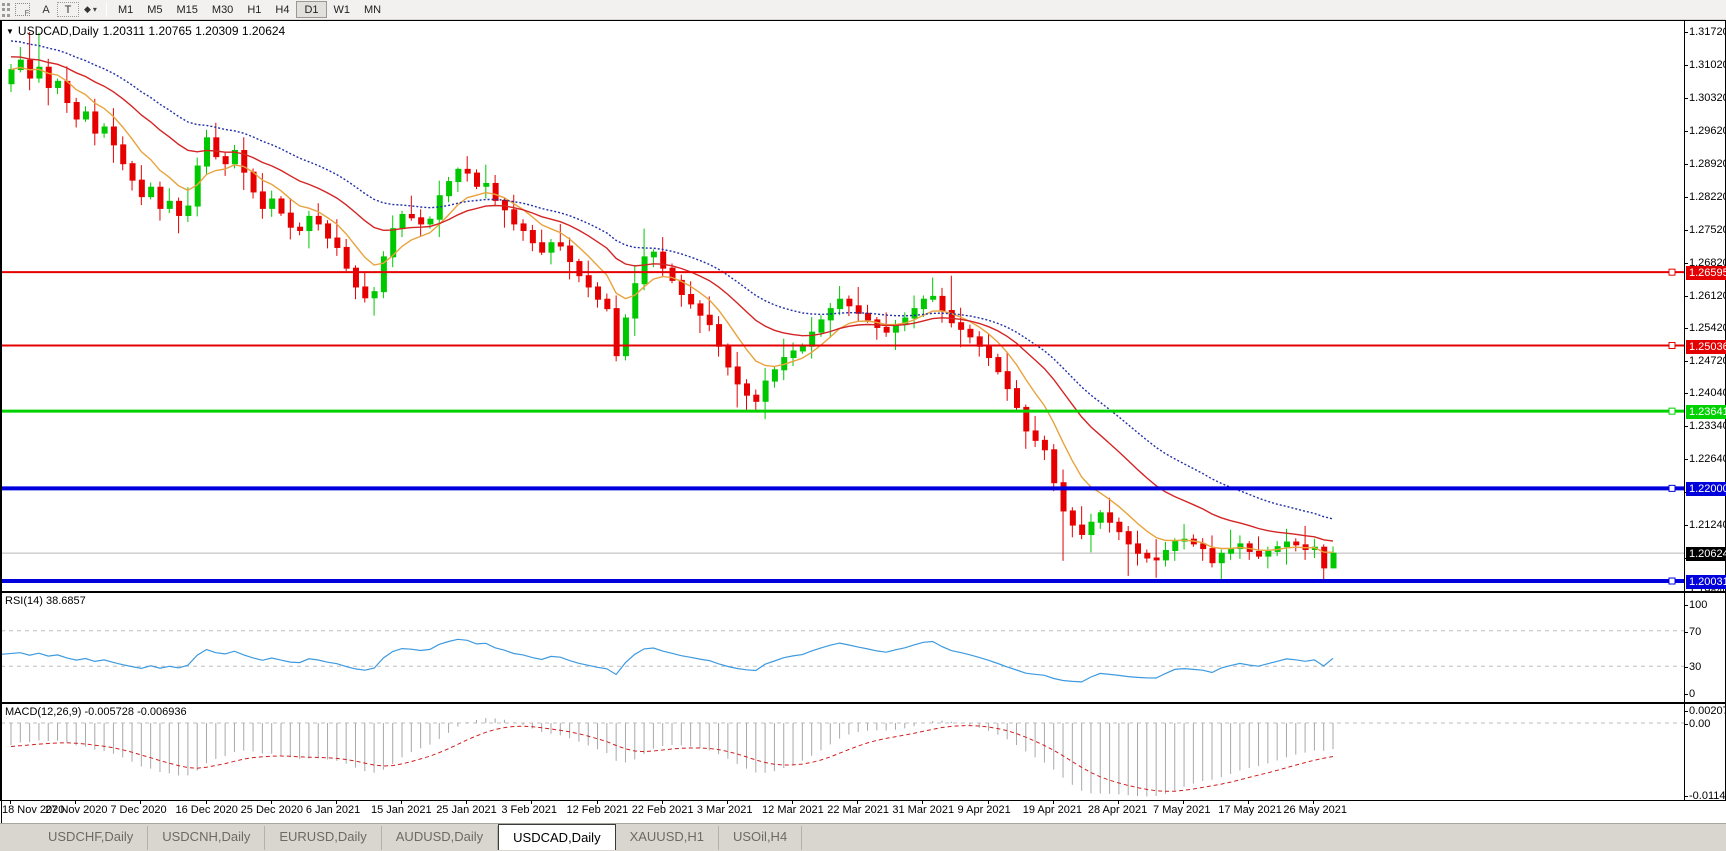  Describe the element at coordinates (858, 810) in the screenshot. I see `date-label: 22 Mar 2021` at that location.